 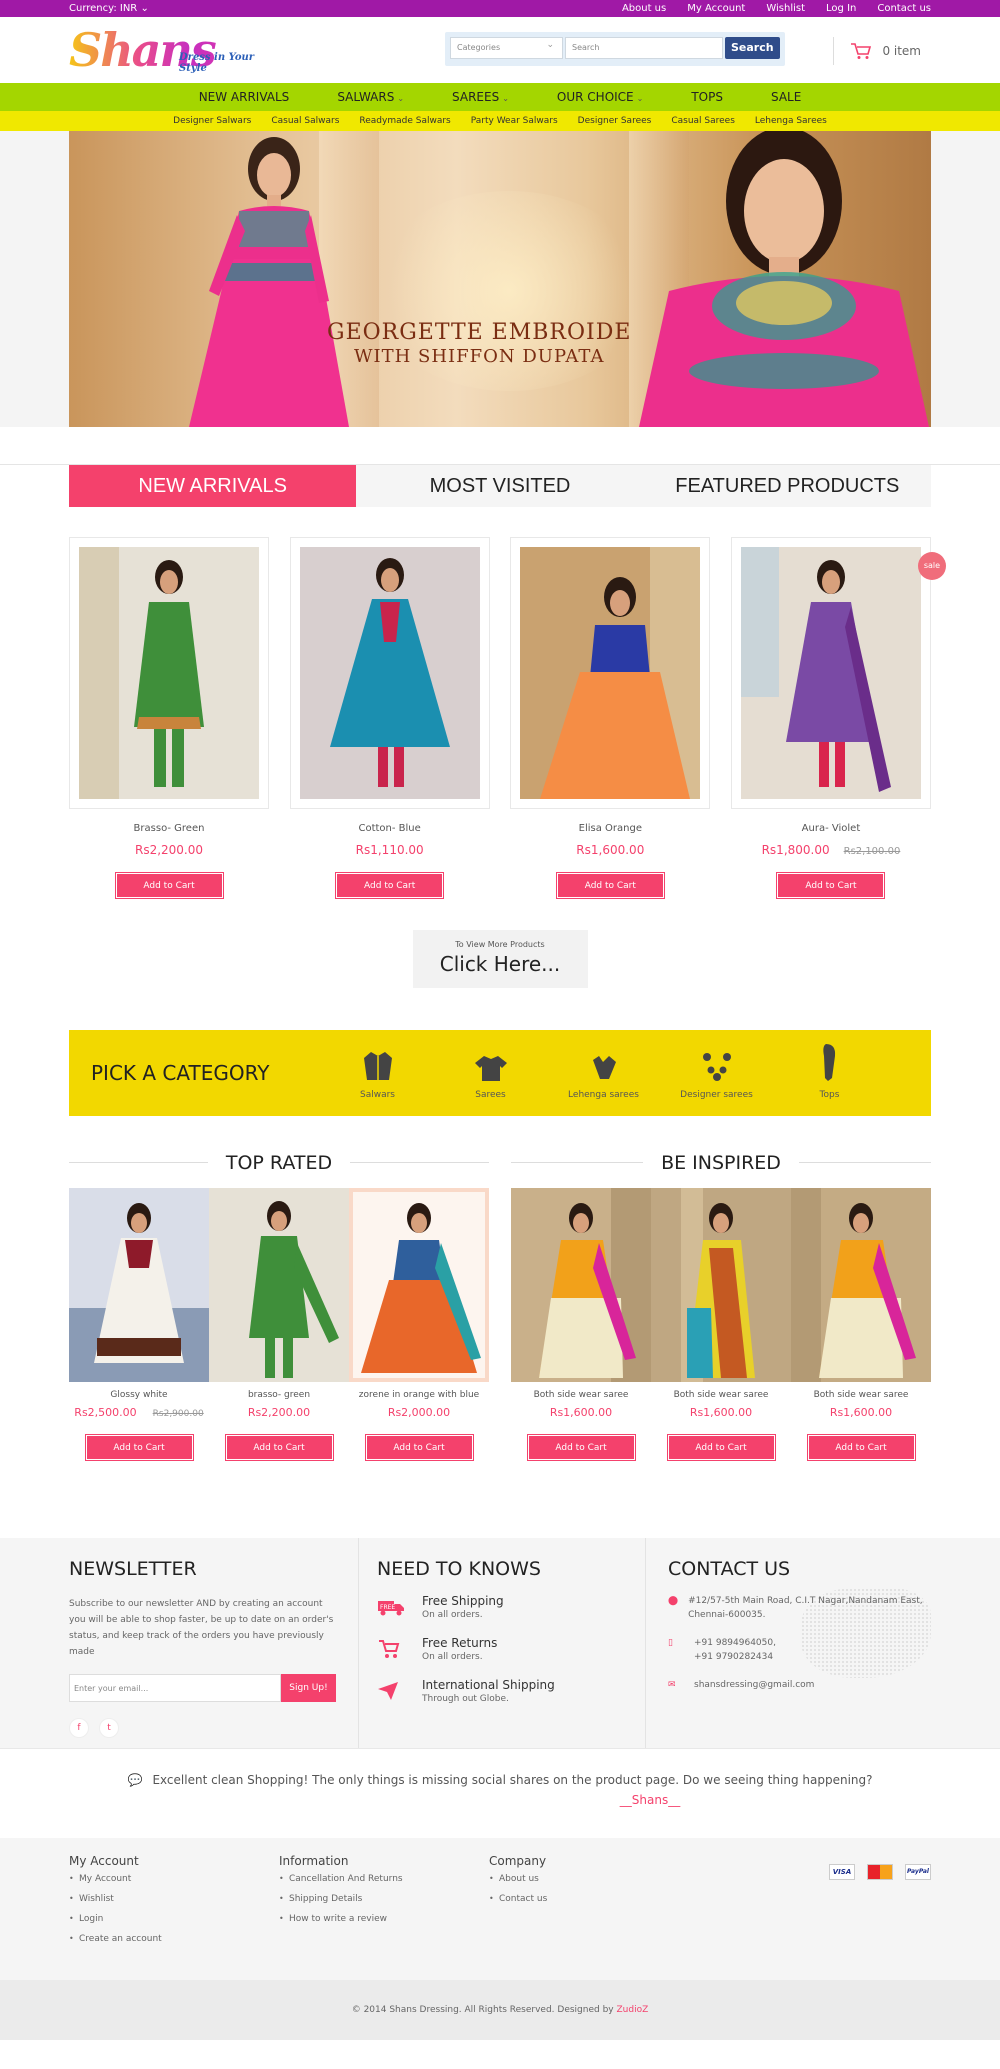 I want to click on search-button: Search, so click(x=752, y=48).